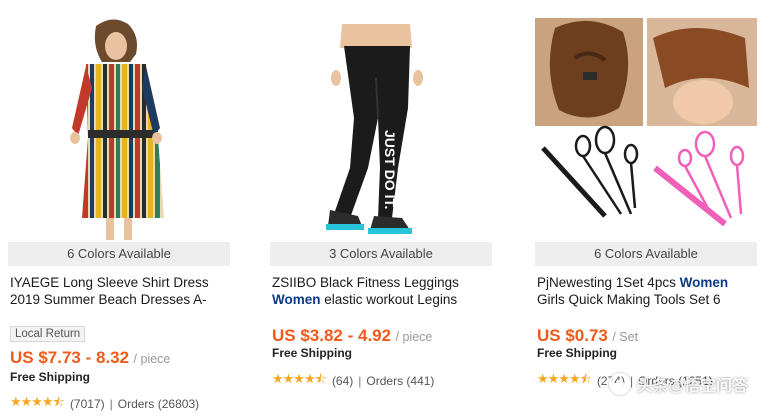  What do you see at coordinates (48, 334) in the screenshot?
I see `local-return-badge: Local Return` at bounding box center [48, 334].